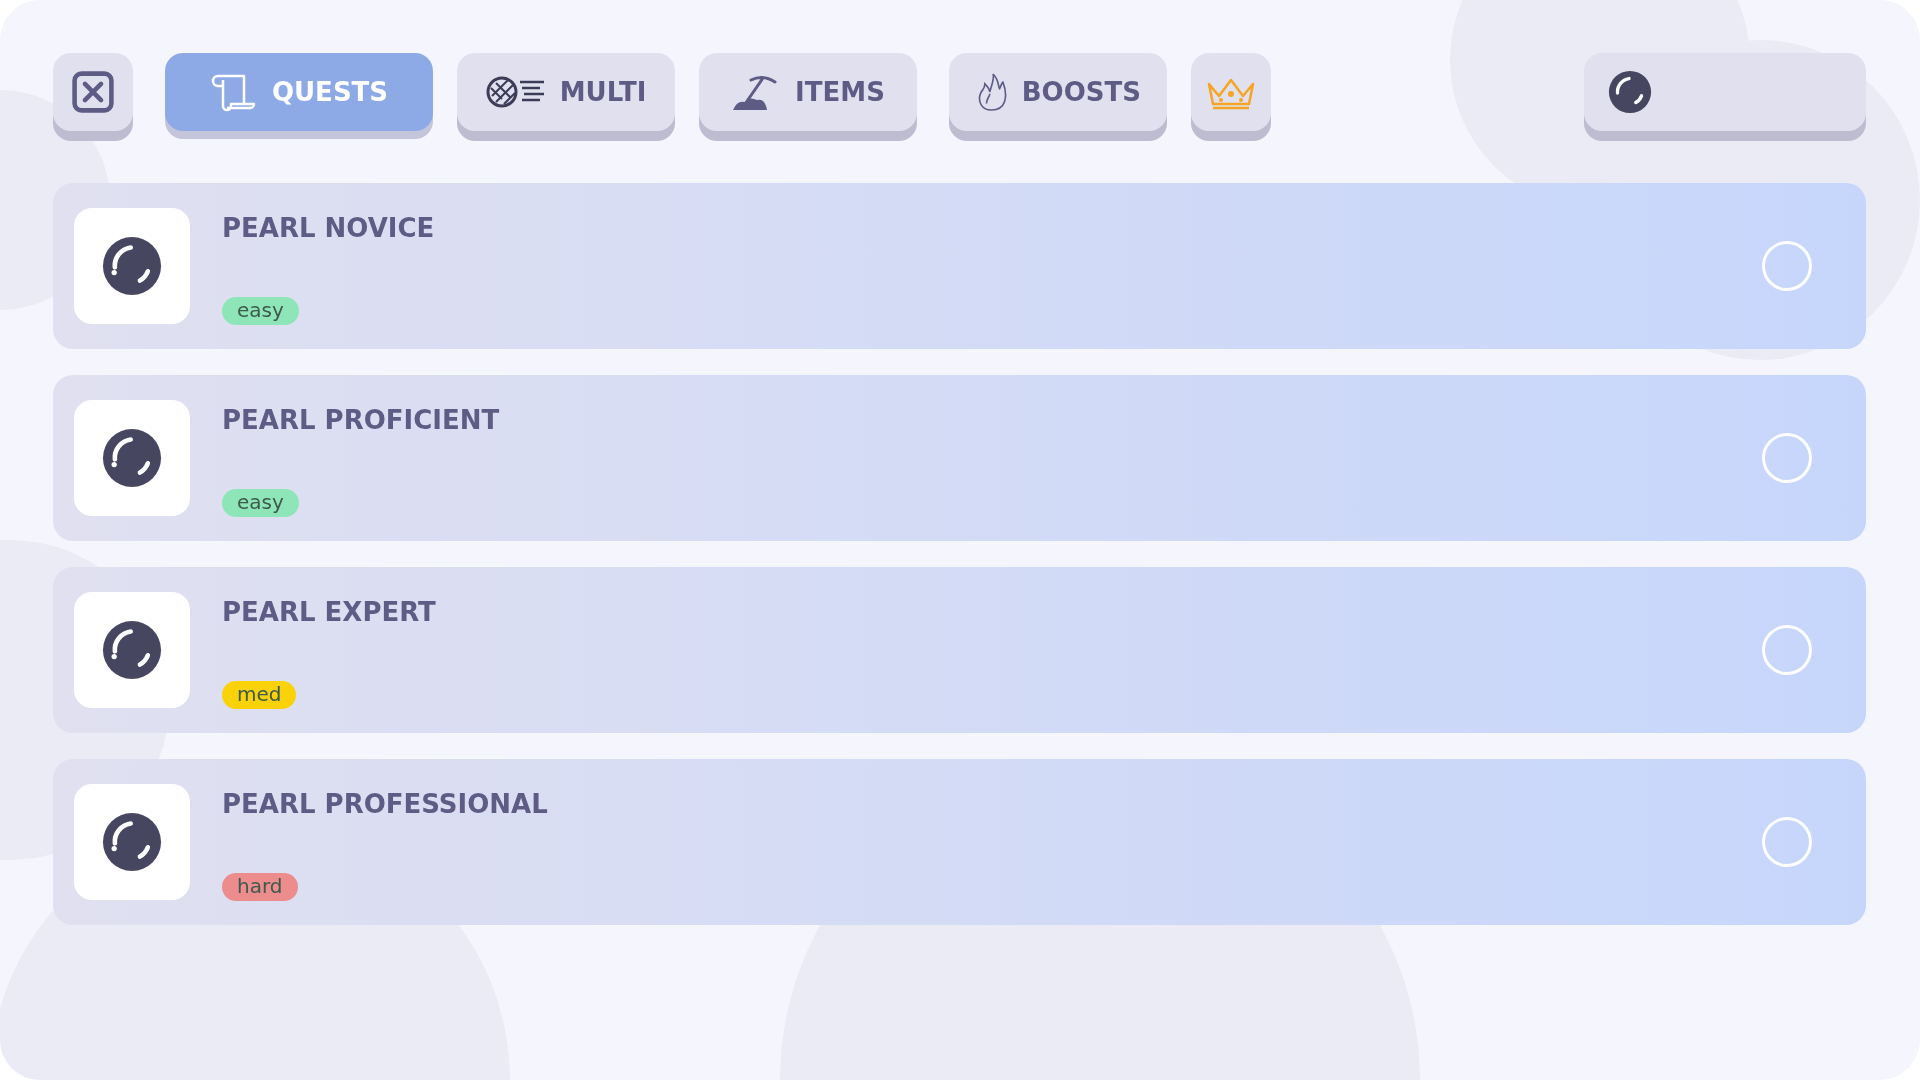 The height and width of the screenshot is (1080, 1920). What do you see at coordinates (93, 92) in the screenshot?
I see `close-icon` at bounding box center [93, 92].